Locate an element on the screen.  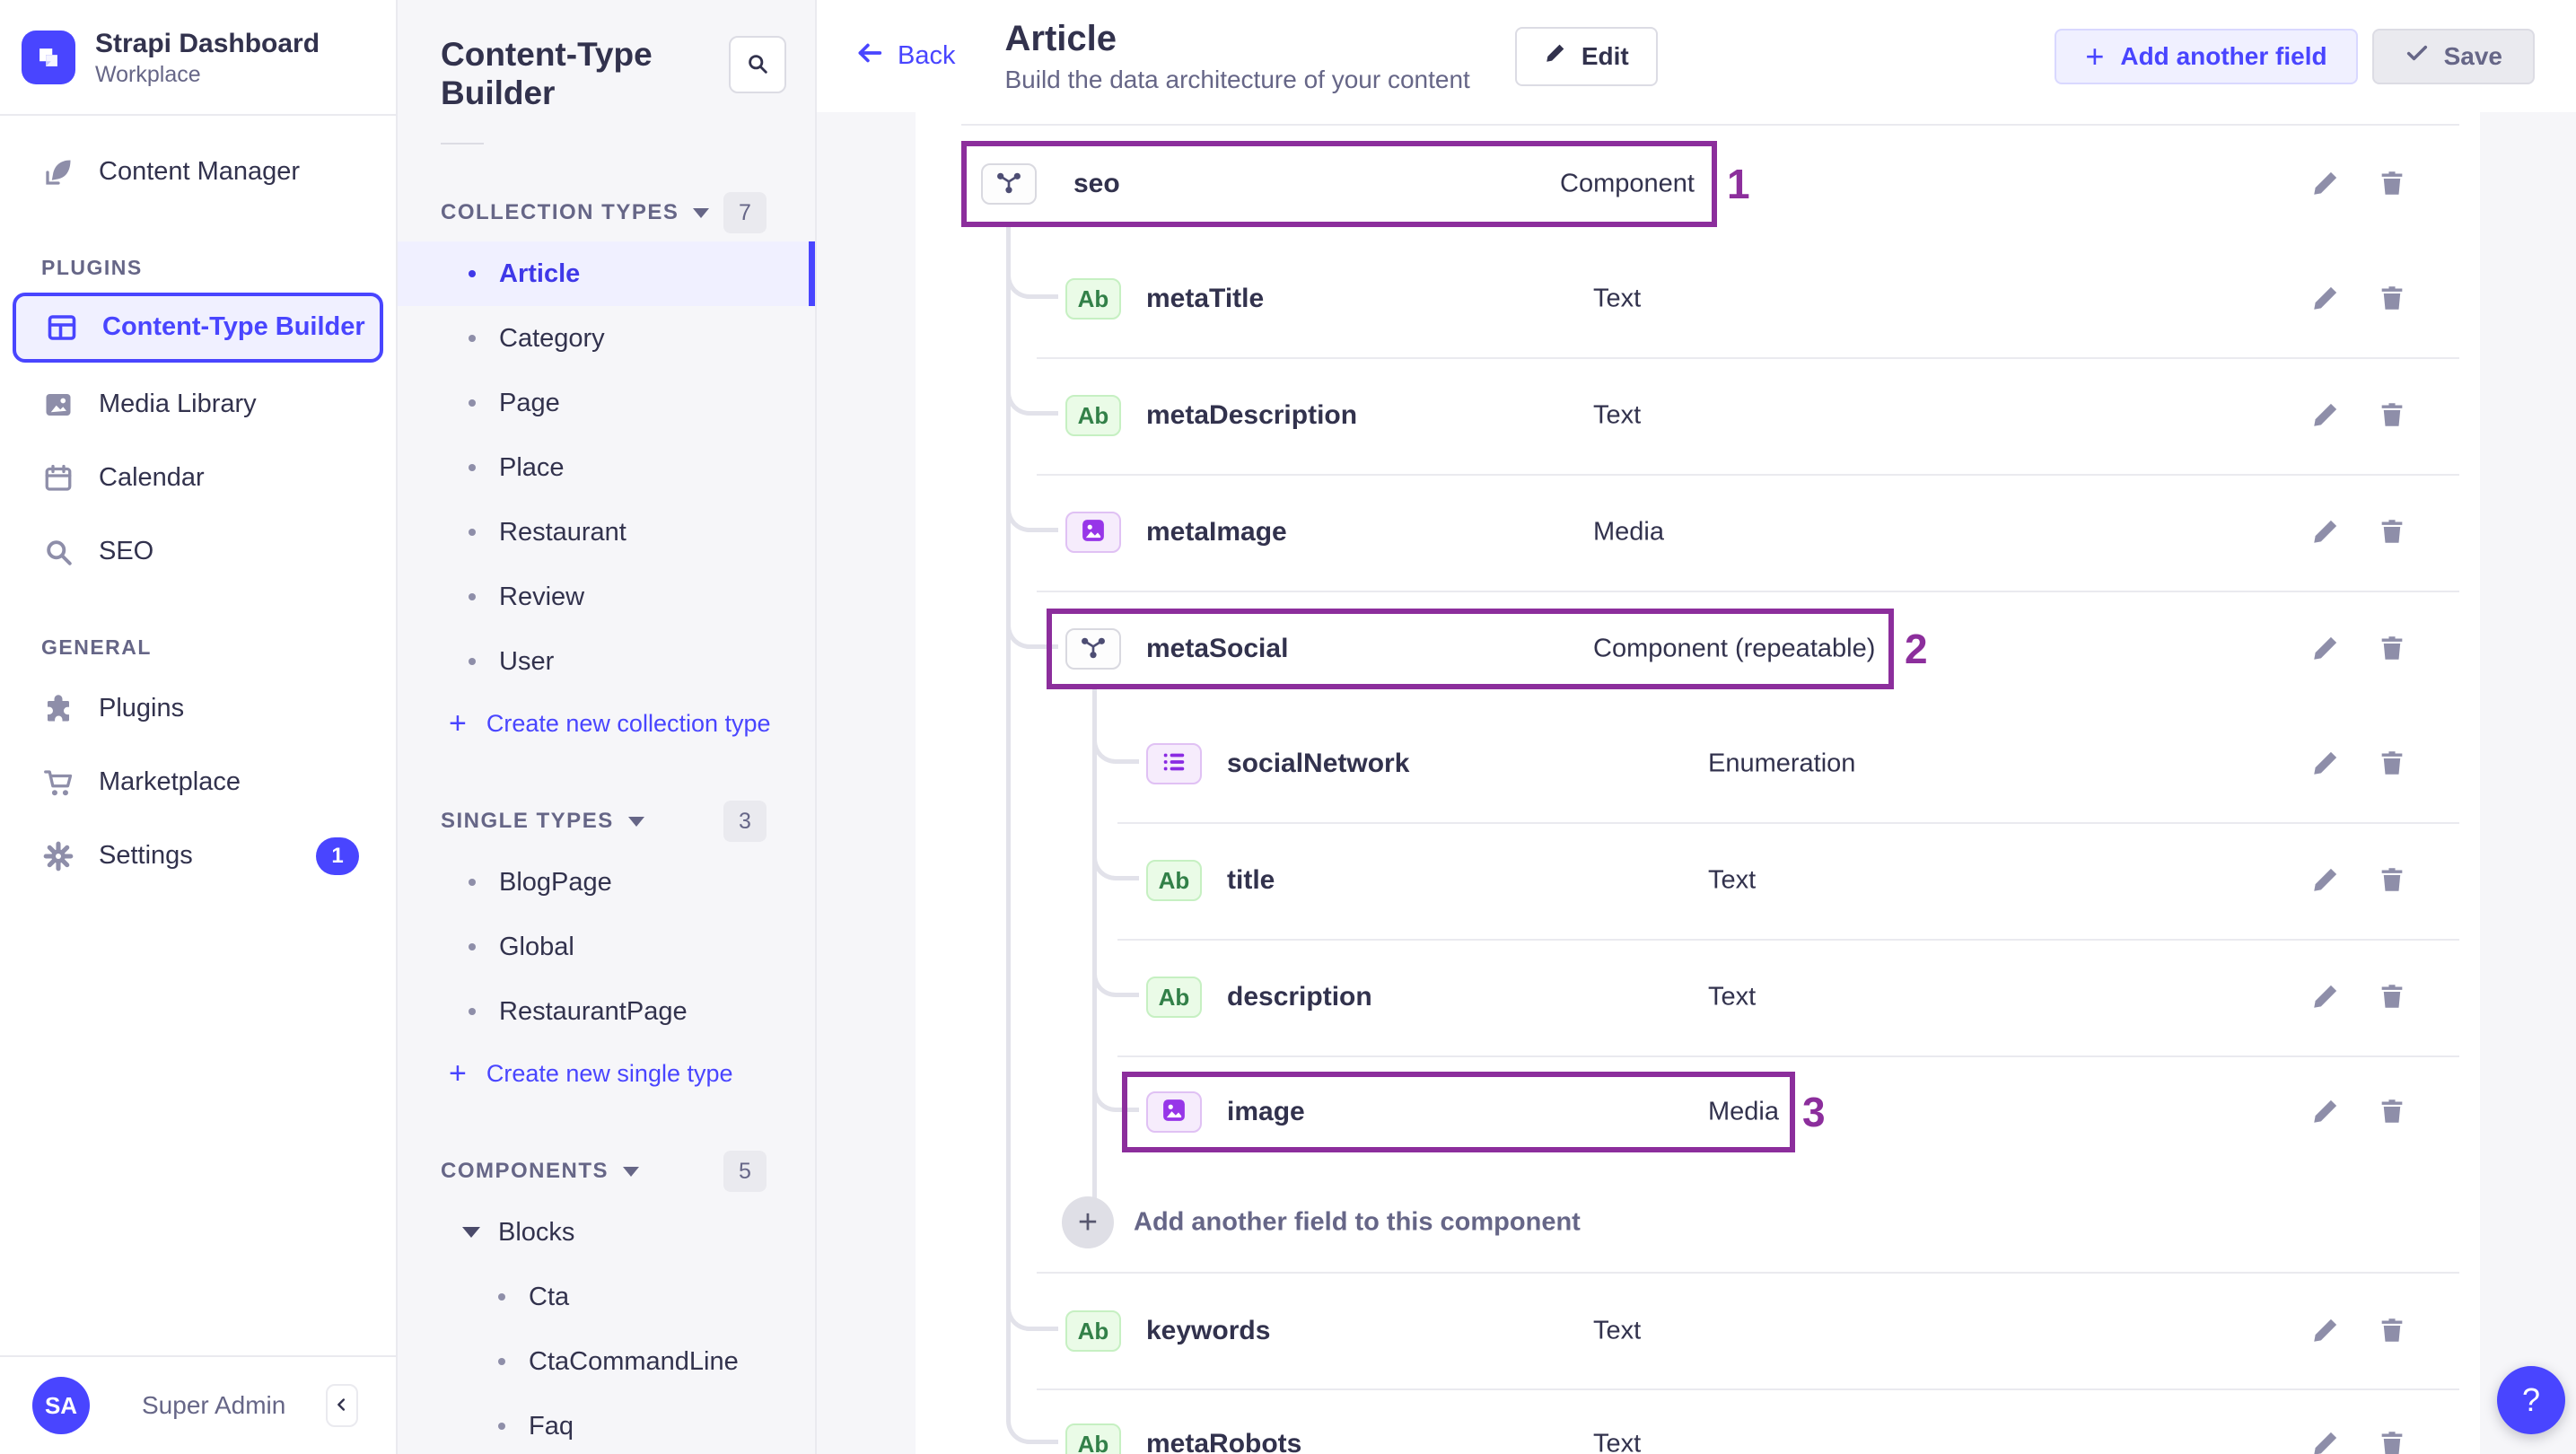
panel-item-faq: Faq is located at coordinates (606, 1424).